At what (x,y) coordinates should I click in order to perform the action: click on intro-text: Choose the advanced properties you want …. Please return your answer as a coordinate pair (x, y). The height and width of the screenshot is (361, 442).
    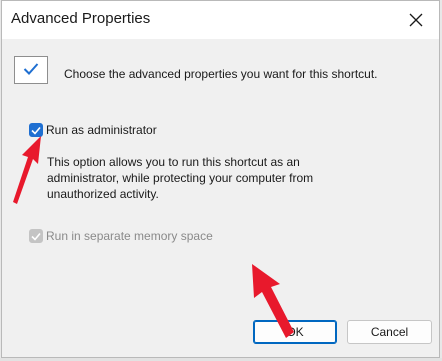
    Looking at the image, I should click on (221, 74).